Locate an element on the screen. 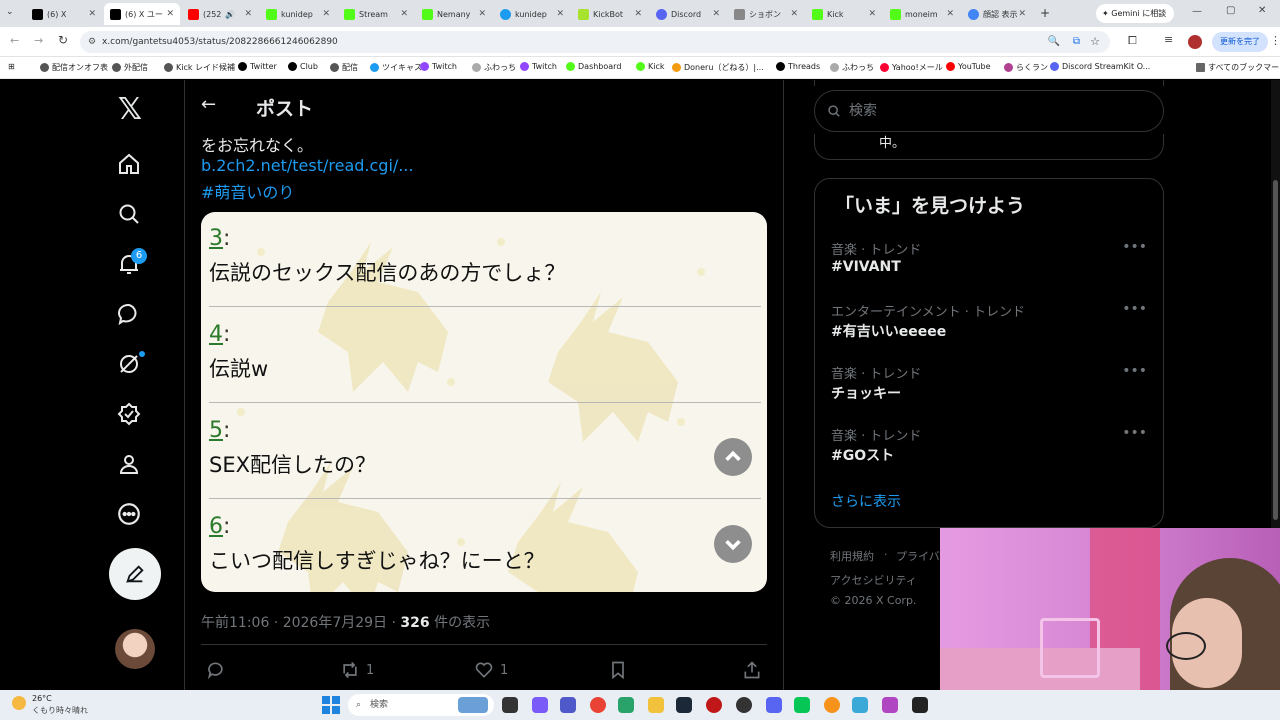 This screenshot has height=720, width=1280. profile-avatar is located at coordinates (1195, 42).